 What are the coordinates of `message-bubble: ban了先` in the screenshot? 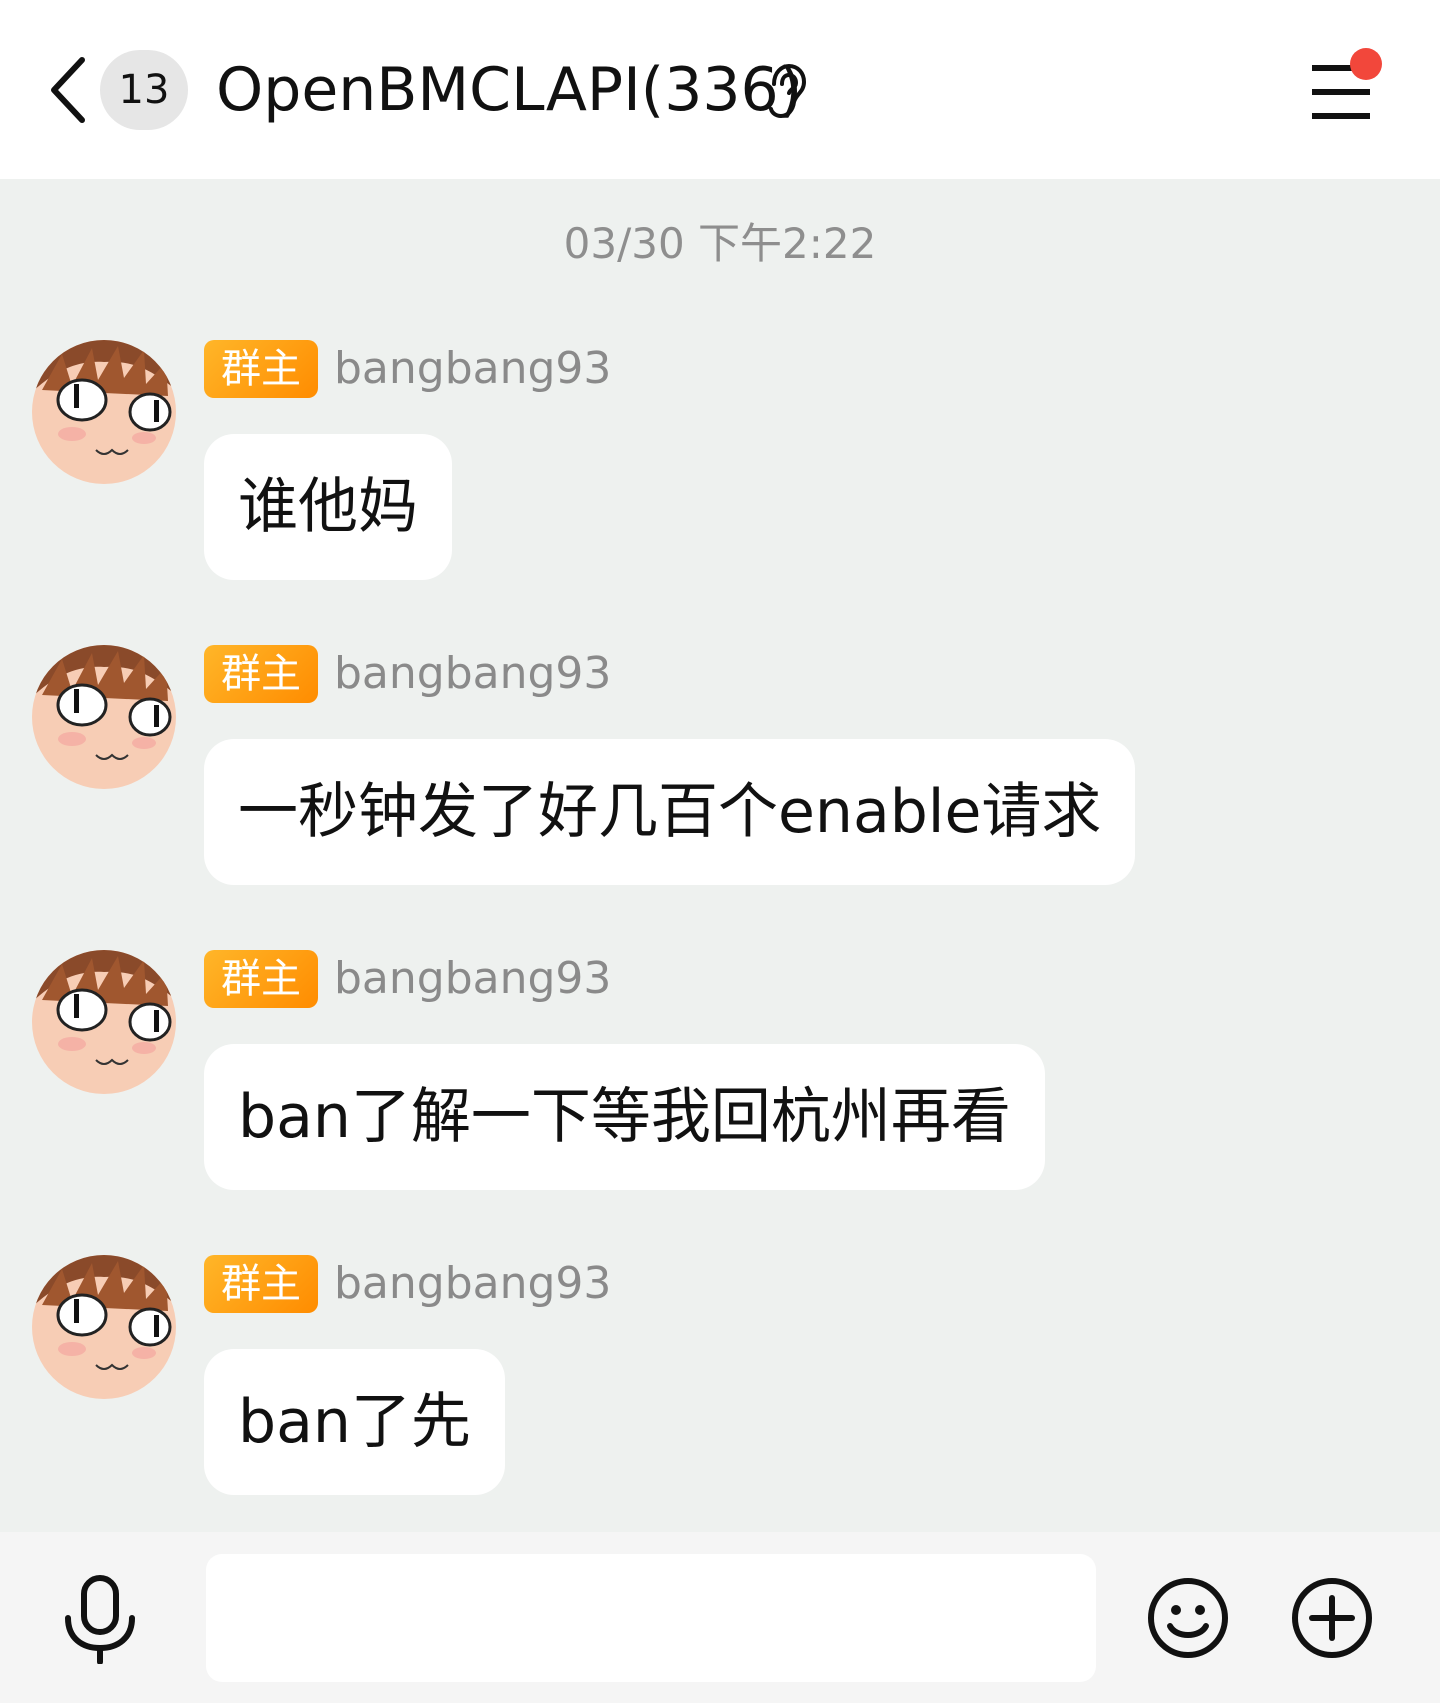 It's located at (354, 1422).